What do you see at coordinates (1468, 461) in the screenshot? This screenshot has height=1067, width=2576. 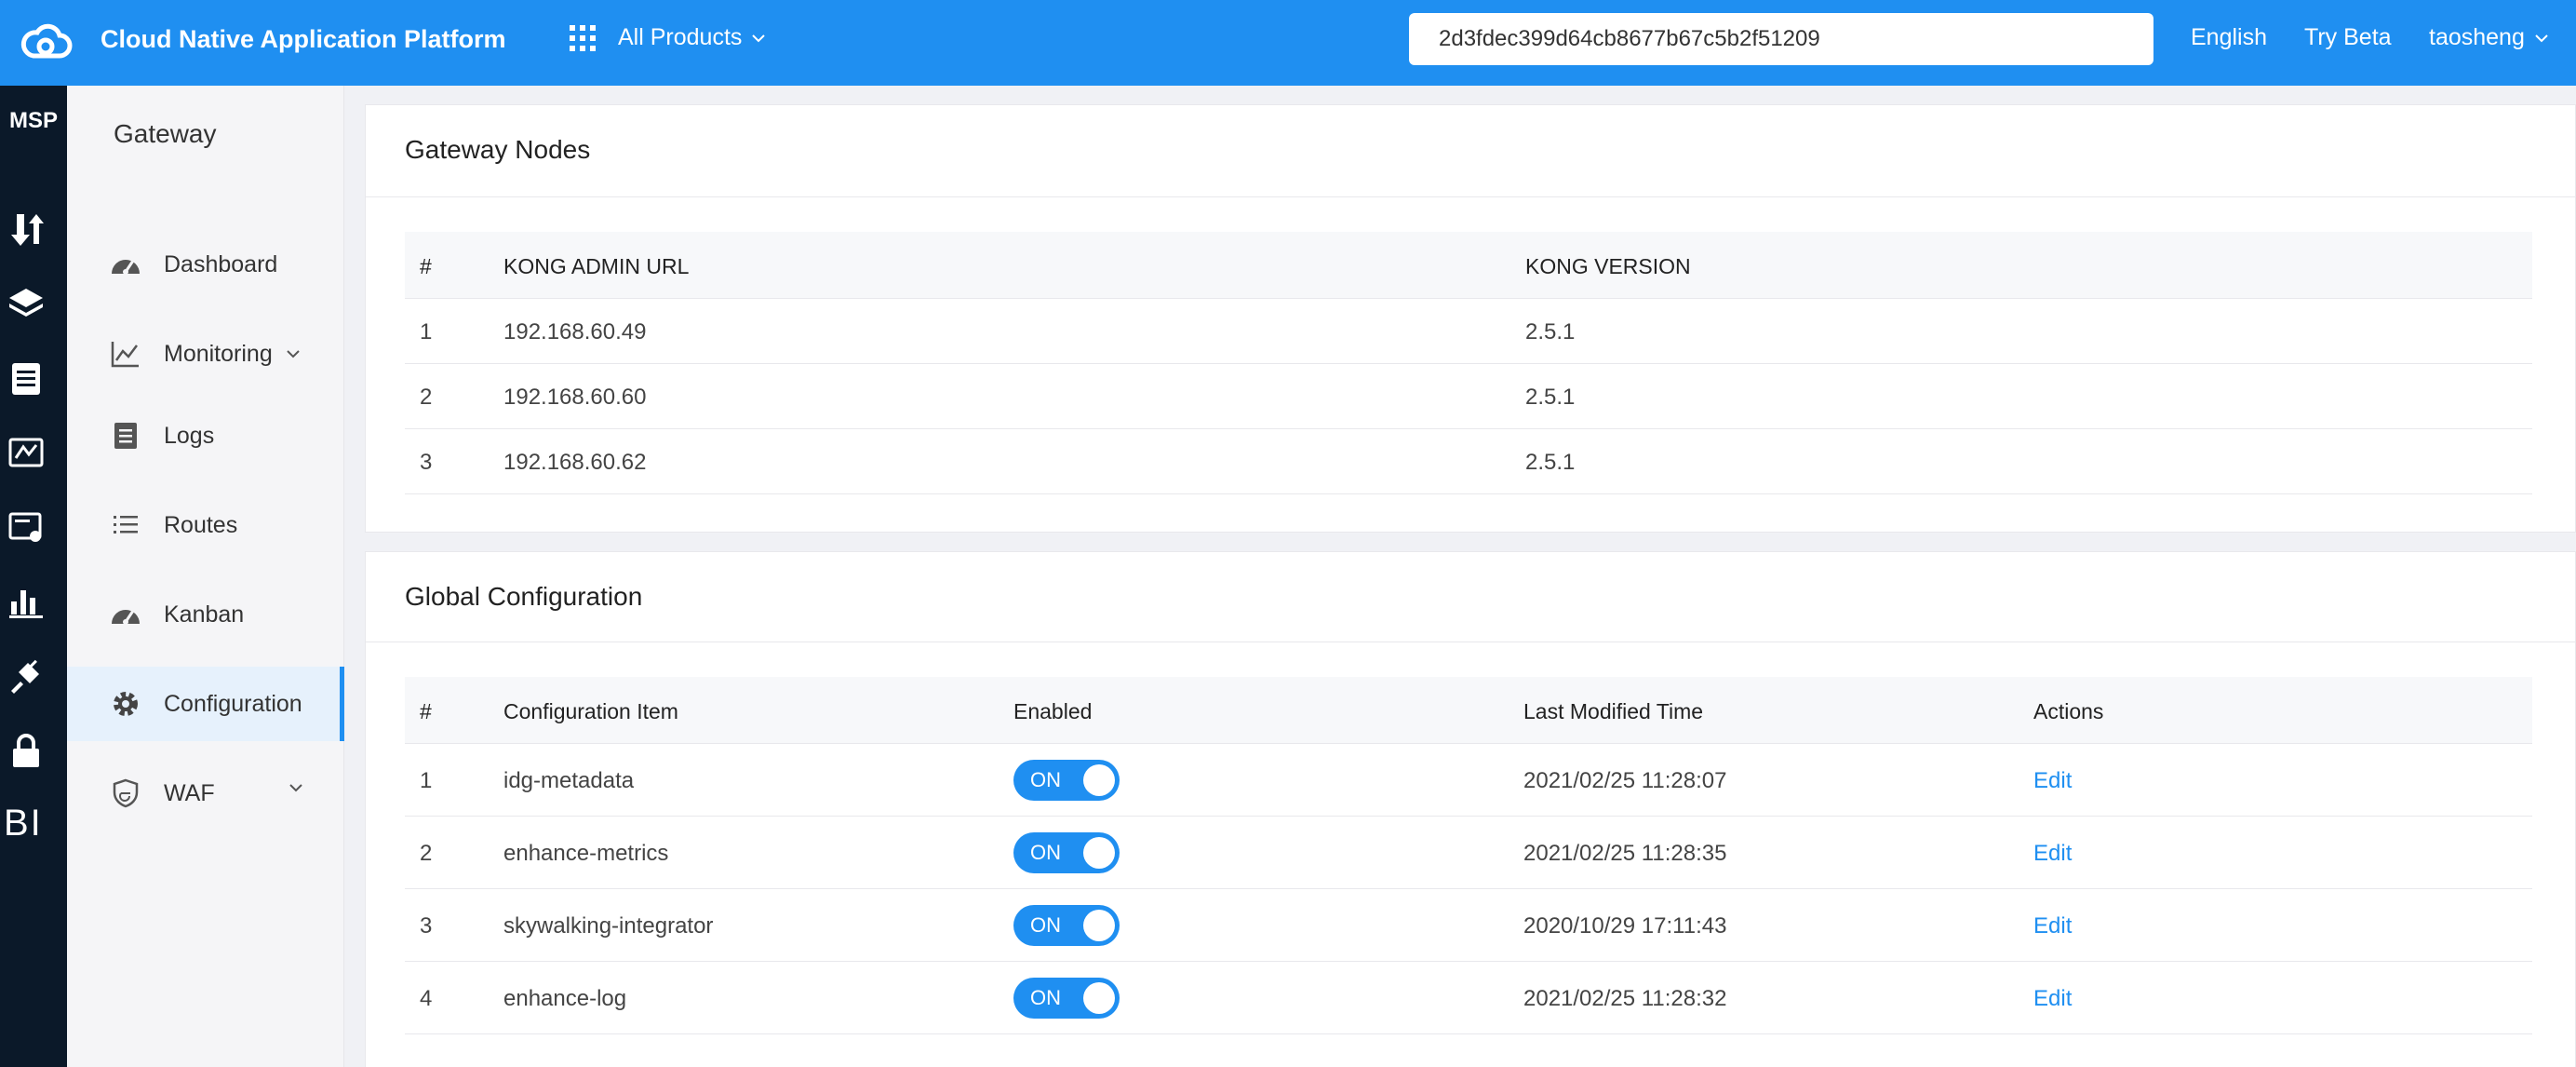 I see `table-row: 3 192.168.60.62 2.5.1` at bounding box center [1468, 461].